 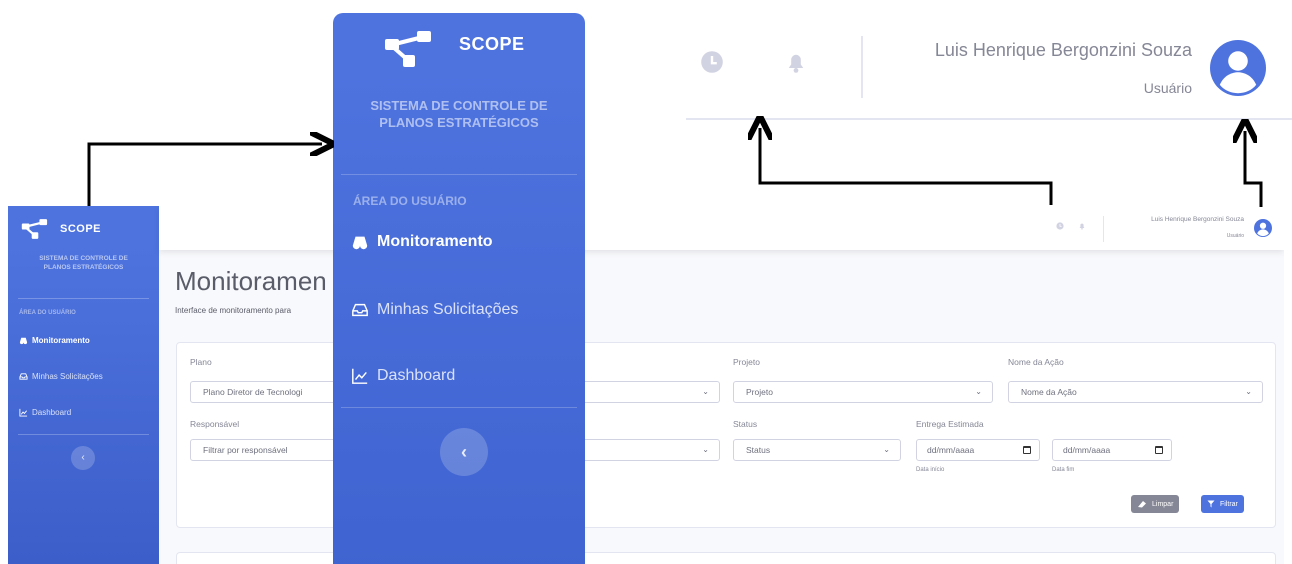 I want to click on responsavel-placeholder: Filtrar por responsável, so click(x=245, y=450).